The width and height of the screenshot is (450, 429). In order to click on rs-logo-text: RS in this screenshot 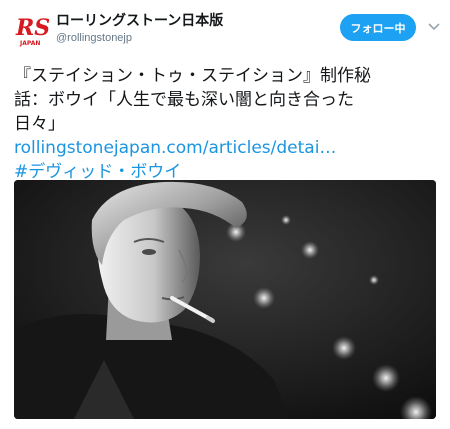, I will do `click(32, 28)`.